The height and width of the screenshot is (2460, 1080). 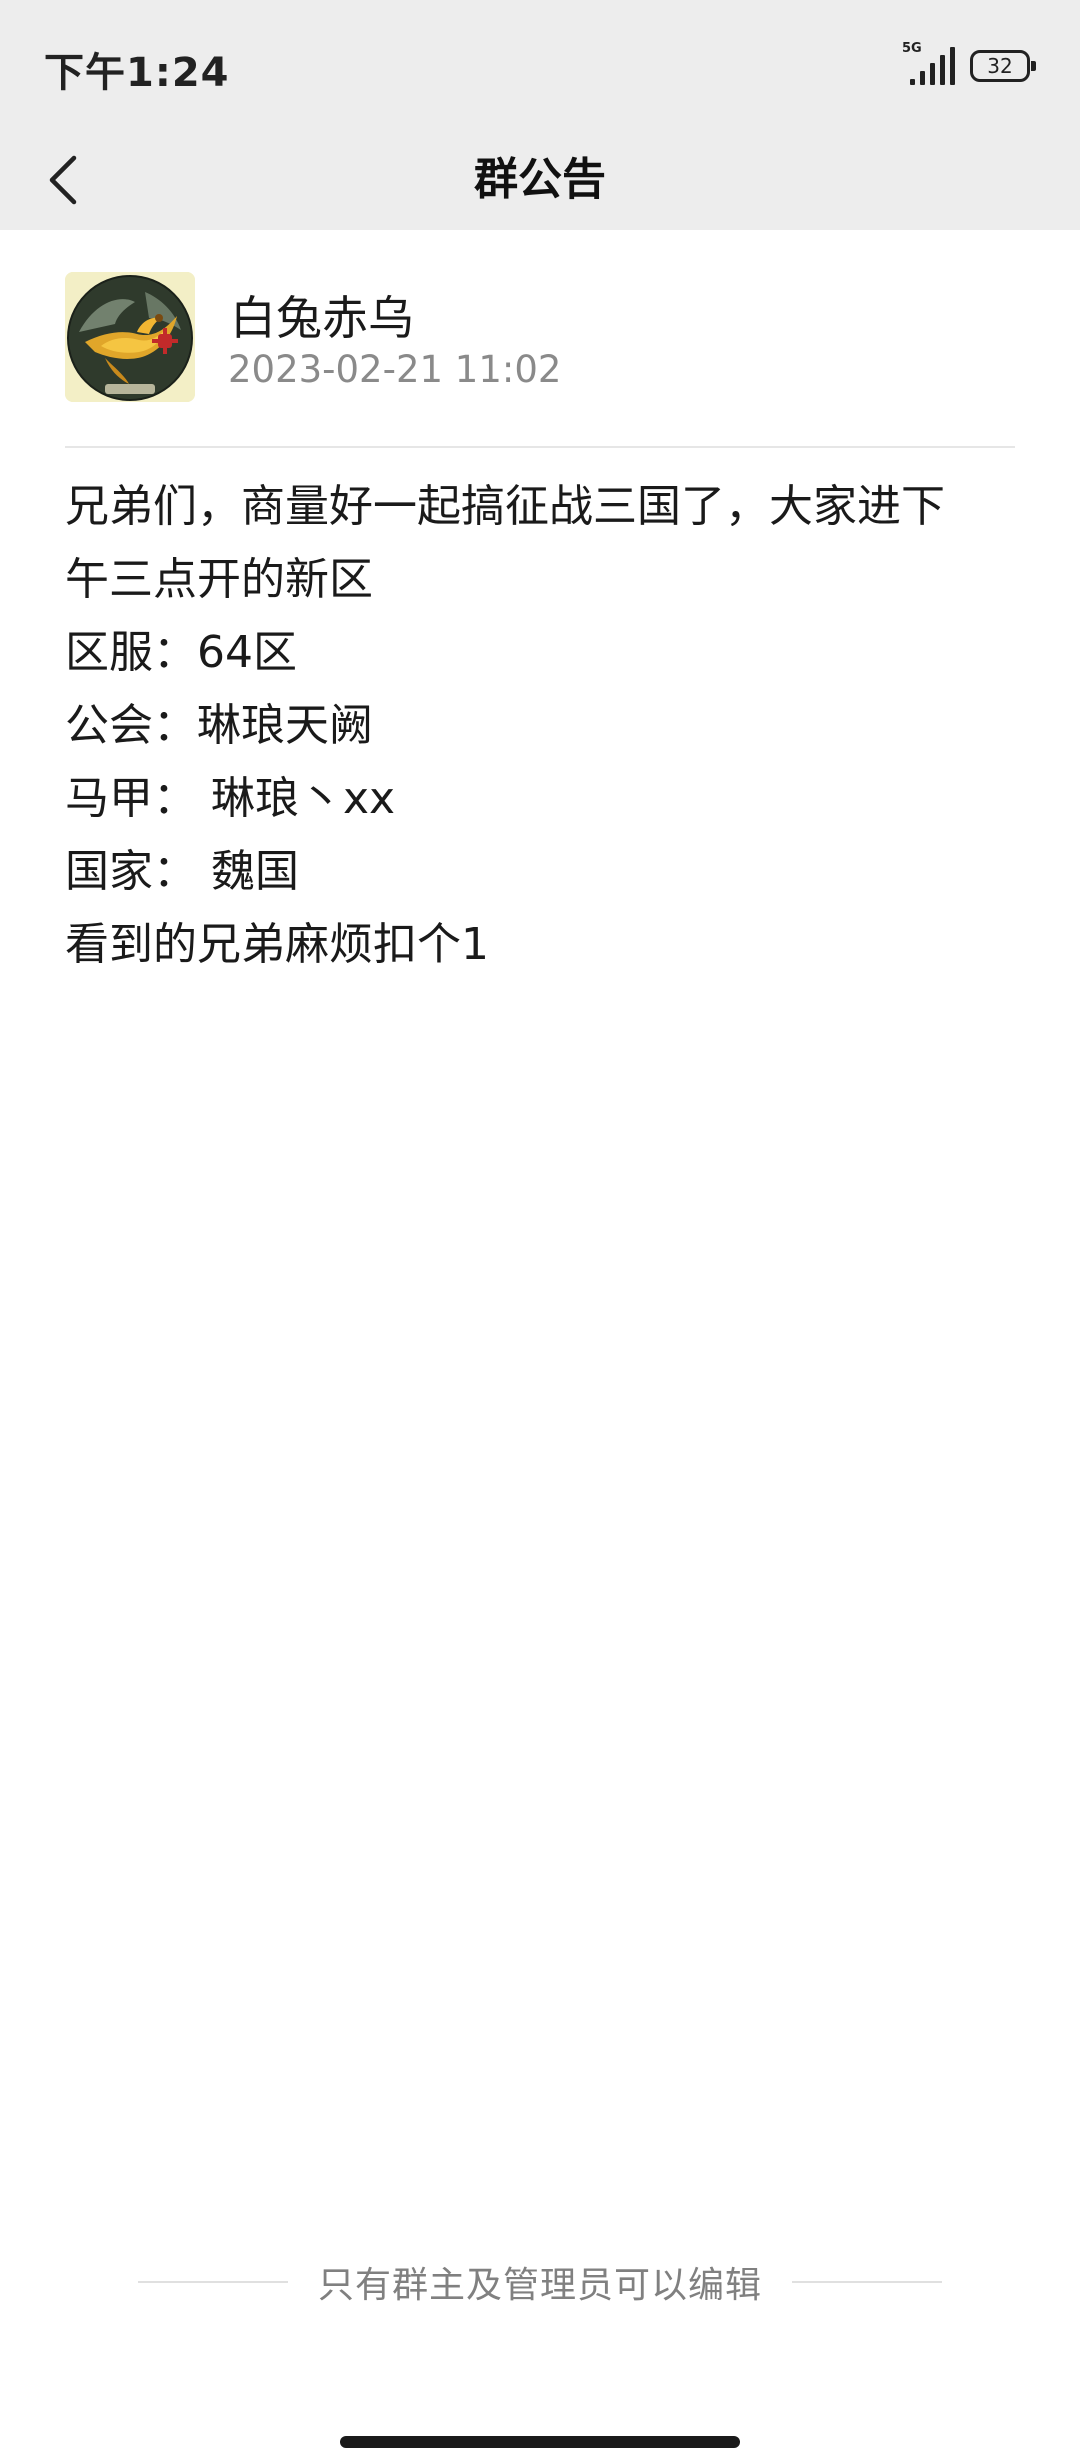 I want to click on status-time: 下午1:24, so click(x=137, y=73).